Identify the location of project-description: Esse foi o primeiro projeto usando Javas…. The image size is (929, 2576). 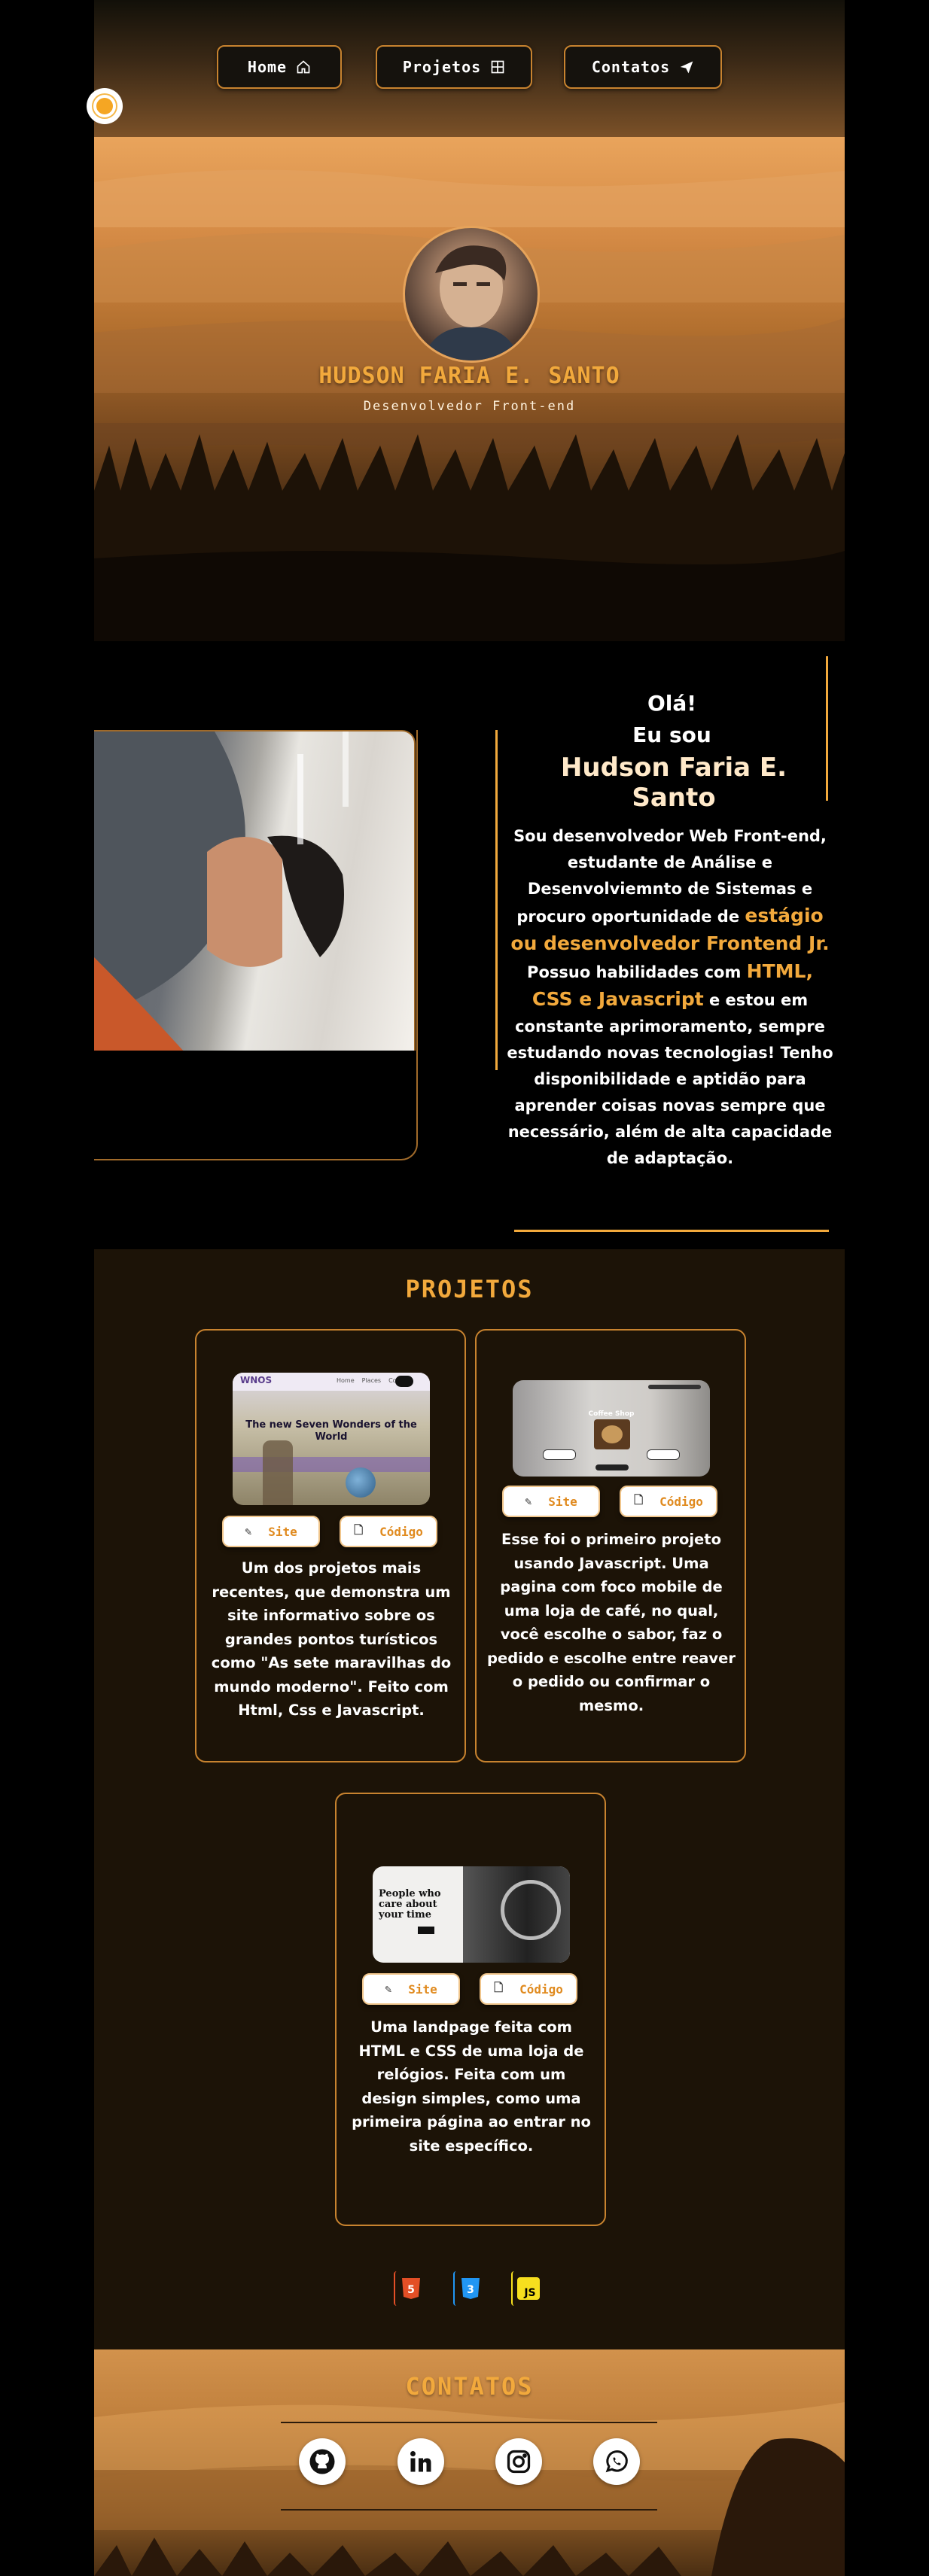
(611, 1622).